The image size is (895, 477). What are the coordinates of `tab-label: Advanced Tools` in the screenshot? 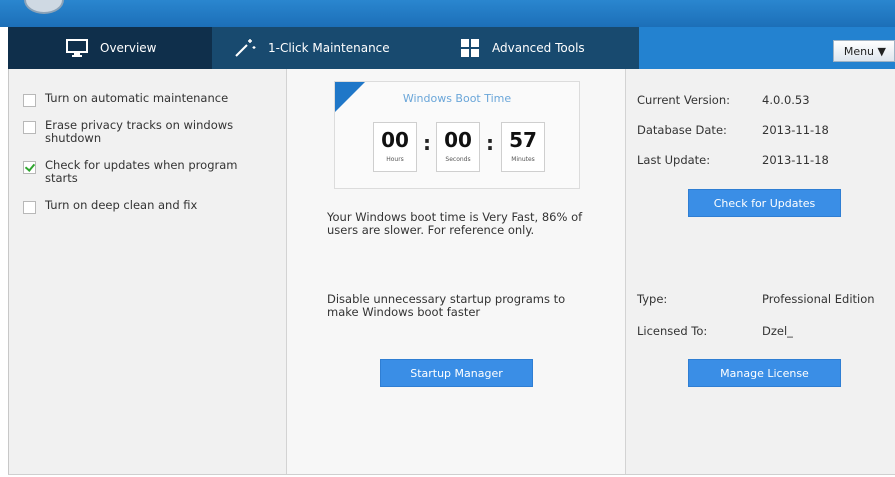 It's located at (538, 48).